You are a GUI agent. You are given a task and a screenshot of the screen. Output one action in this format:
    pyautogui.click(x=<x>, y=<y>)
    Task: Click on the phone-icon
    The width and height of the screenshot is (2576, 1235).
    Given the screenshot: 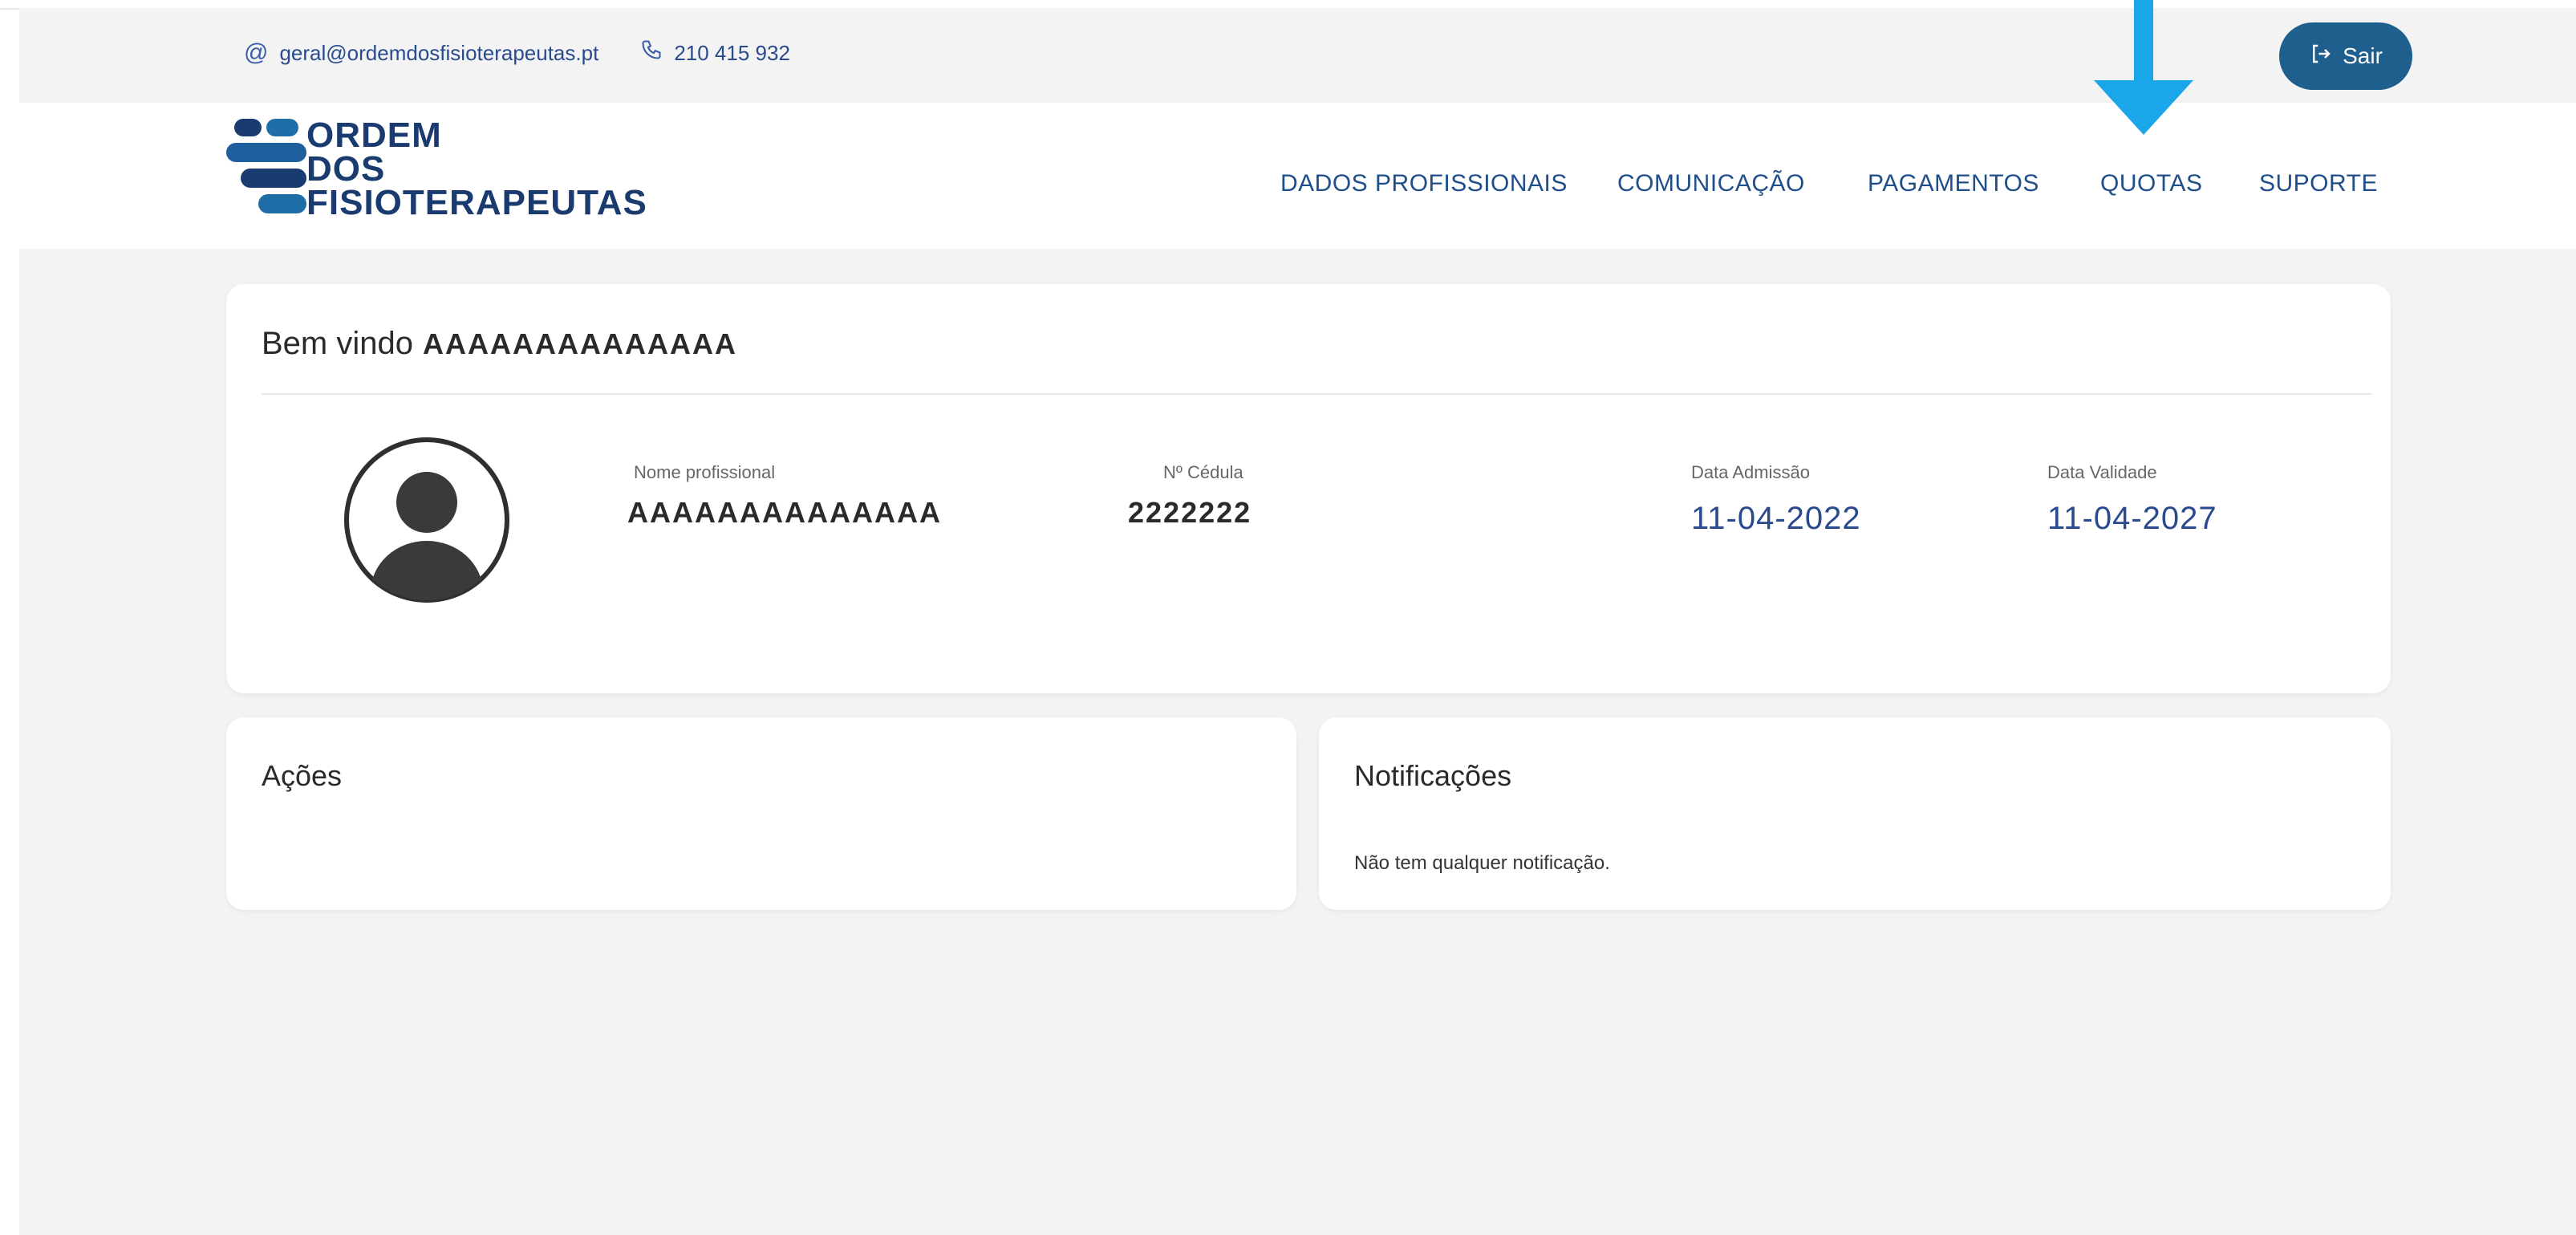 What is the action you would take?
    pyautogui.click(x=651, y=53)
    